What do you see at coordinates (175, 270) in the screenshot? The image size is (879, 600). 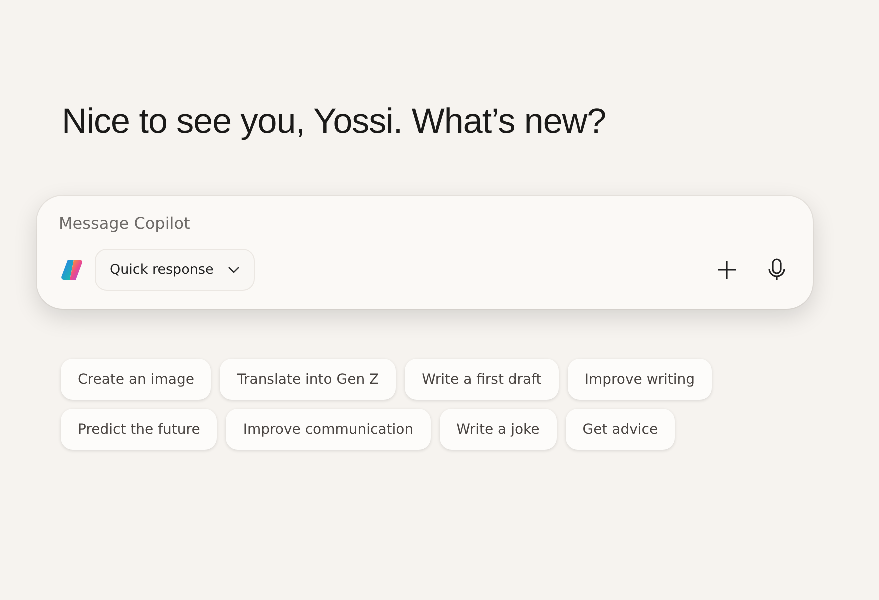 I see `response-mode-dropdown: Quick response` at bounding box center [175, 270].